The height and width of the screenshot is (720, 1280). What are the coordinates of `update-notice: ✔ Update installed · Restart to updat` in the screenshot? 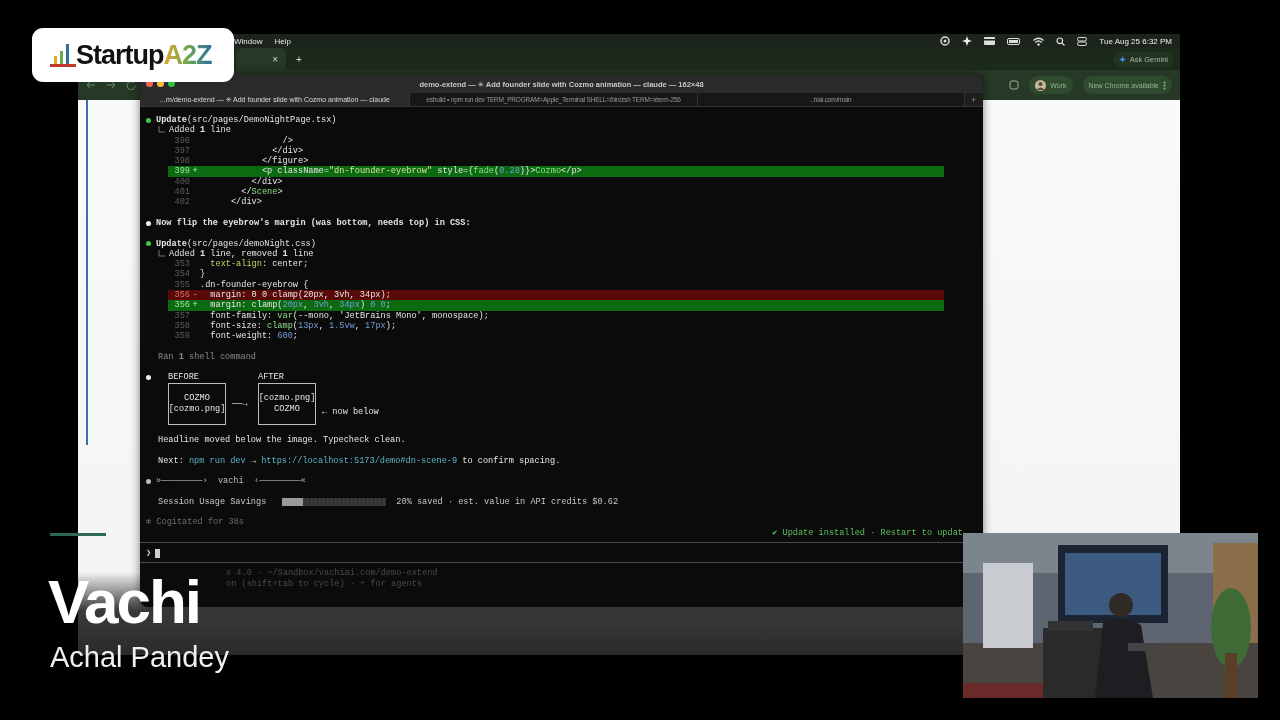 It's located at (867, 532).